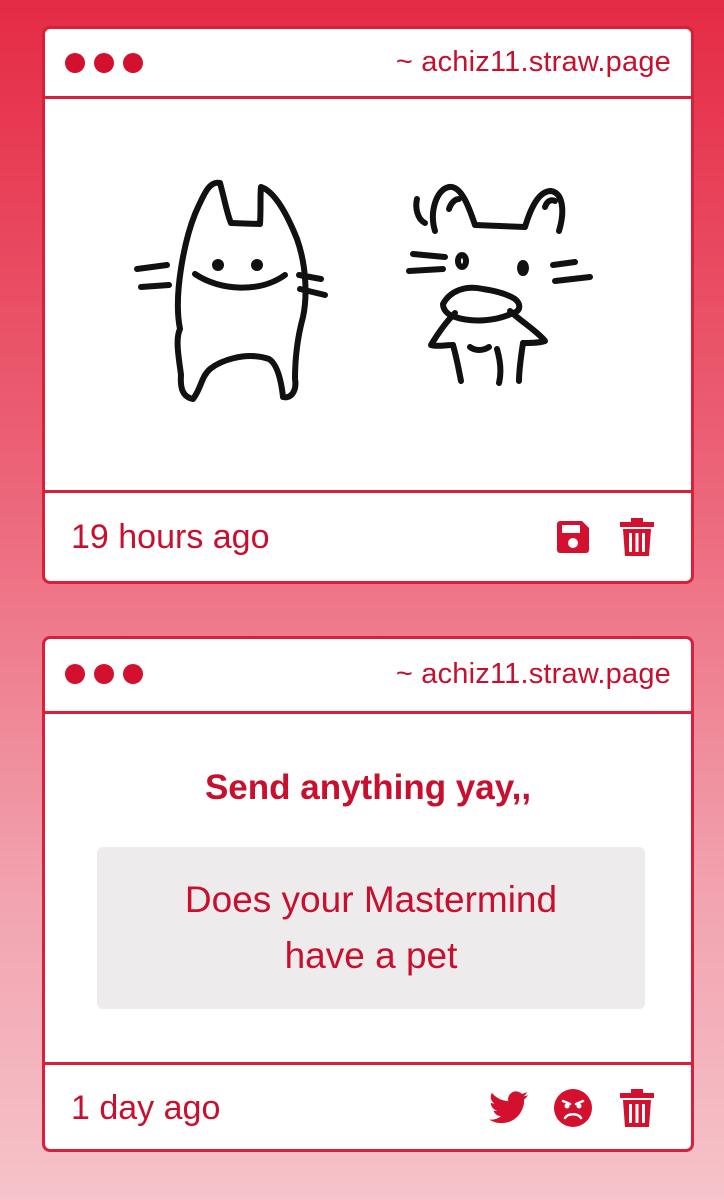  I want to click on save-button, so click(573, 537).